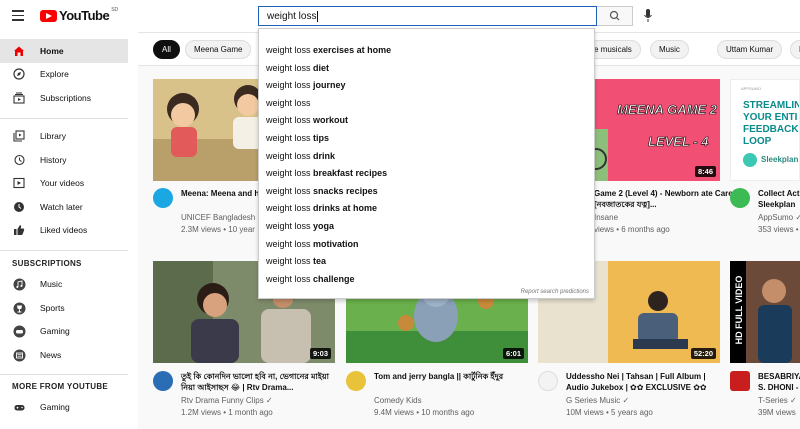 The height and width of the screenshot is (429, 800). What do you see at coordinates (606, 217) in the screenshot?
I see `channel-name: Insane` at bounding box center [606, 217].